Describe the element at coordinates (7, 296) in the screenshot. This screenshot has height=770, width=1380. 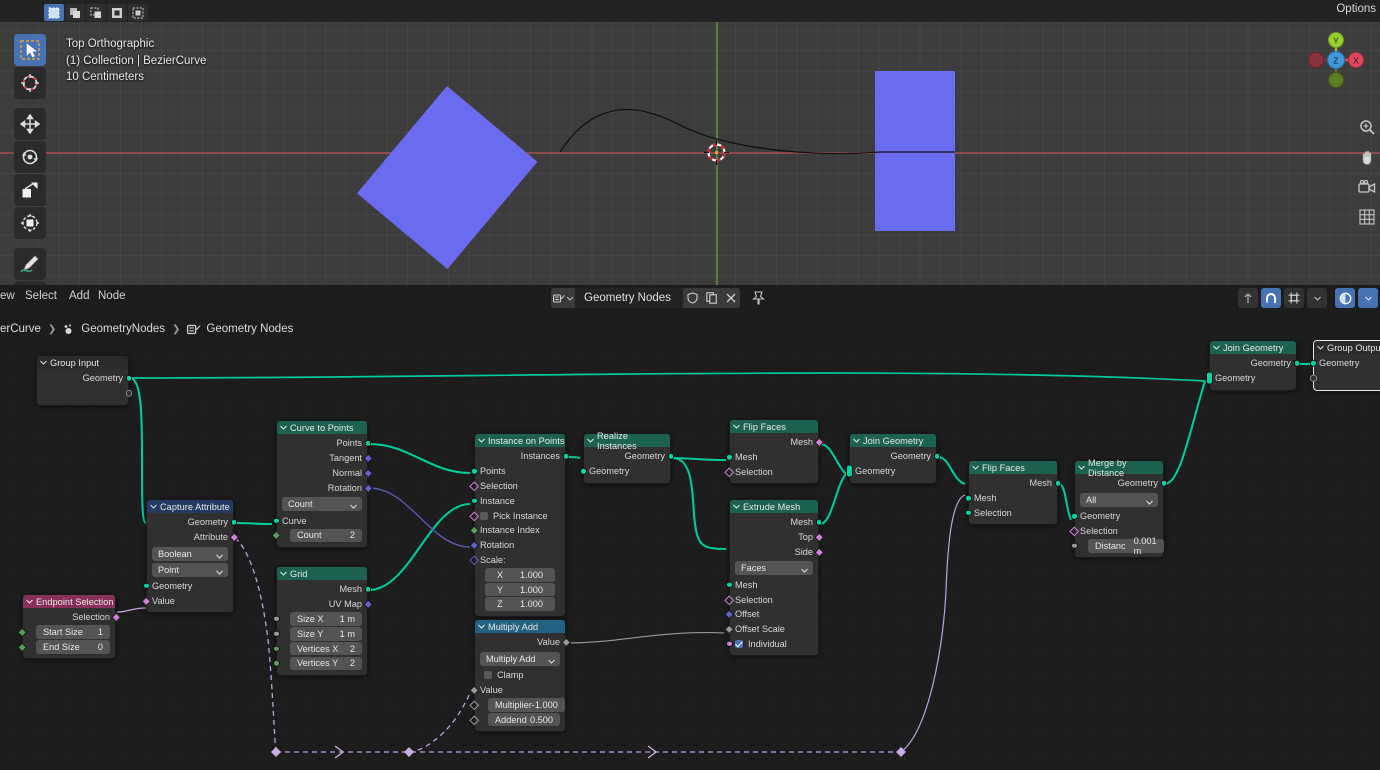
I see `menu-view: ew` at that location.